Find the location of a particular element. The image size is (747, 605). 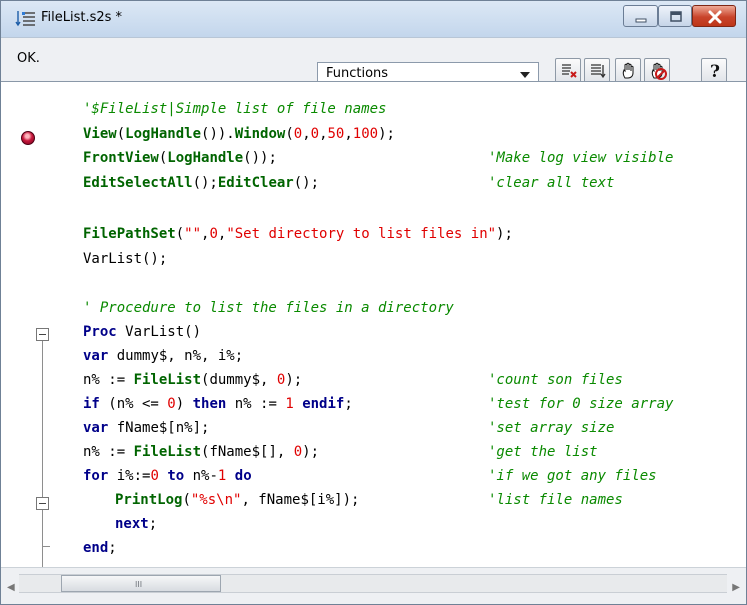

minimize-button is located at coordinates (640, 16).